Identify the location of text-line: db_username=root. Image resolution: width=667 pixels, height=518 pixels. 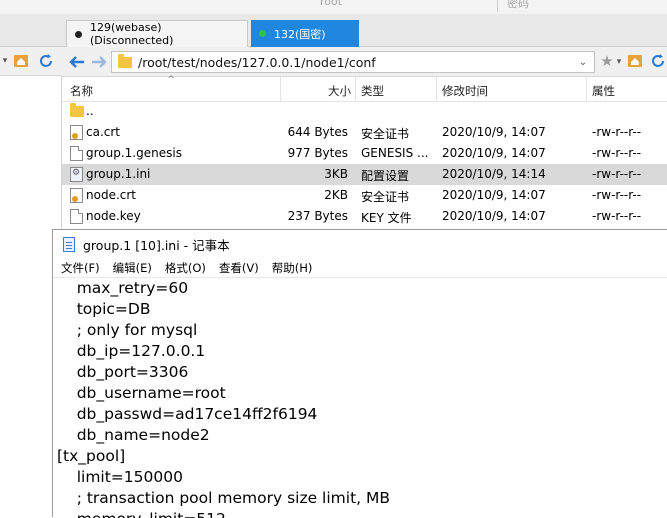
(141, 393).